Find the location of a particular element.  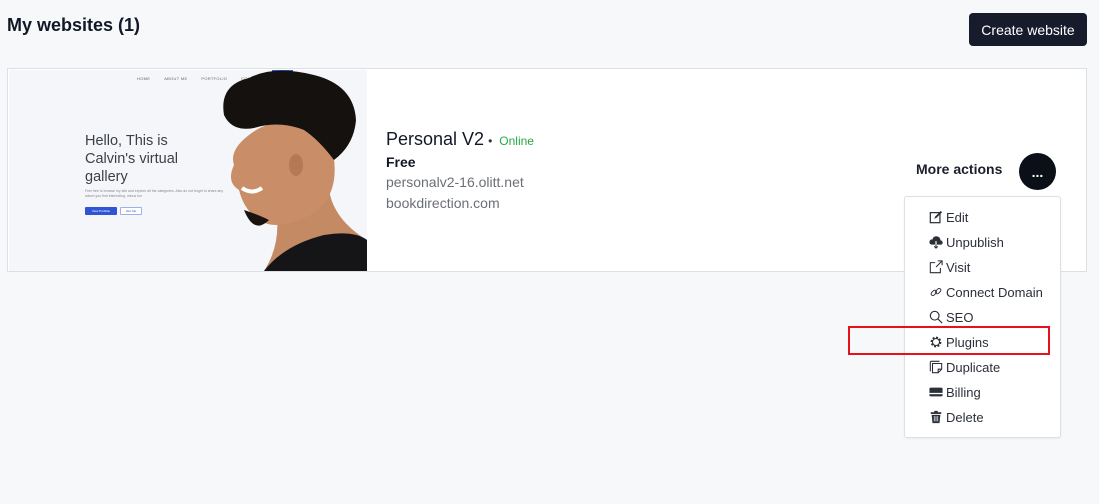

menu-item-label: Delete is located at coordinates (965, 417).